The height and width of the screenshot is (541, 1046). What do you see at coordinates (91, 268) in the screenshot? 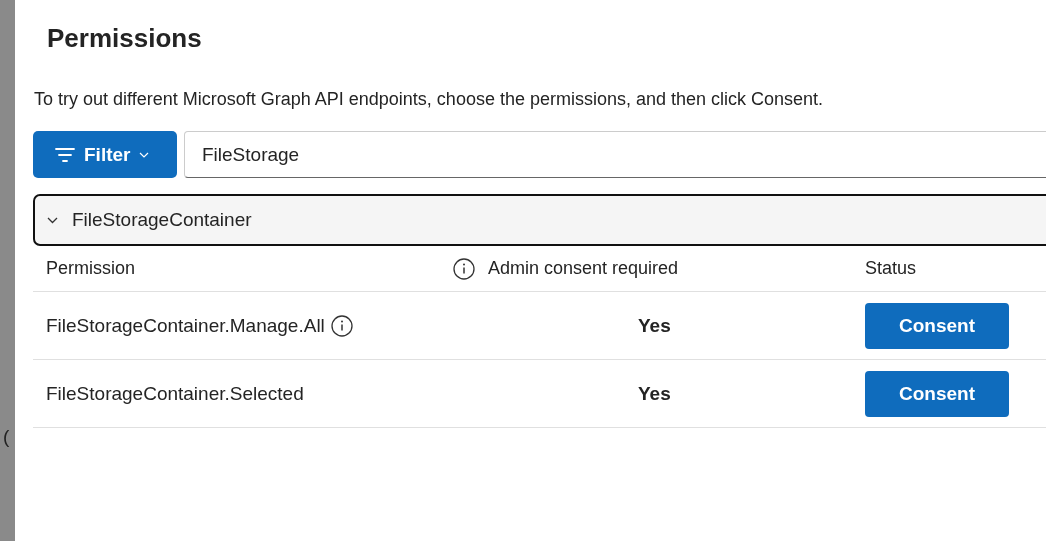
I see `column-header: Permission` at bounding box center [91, 268].